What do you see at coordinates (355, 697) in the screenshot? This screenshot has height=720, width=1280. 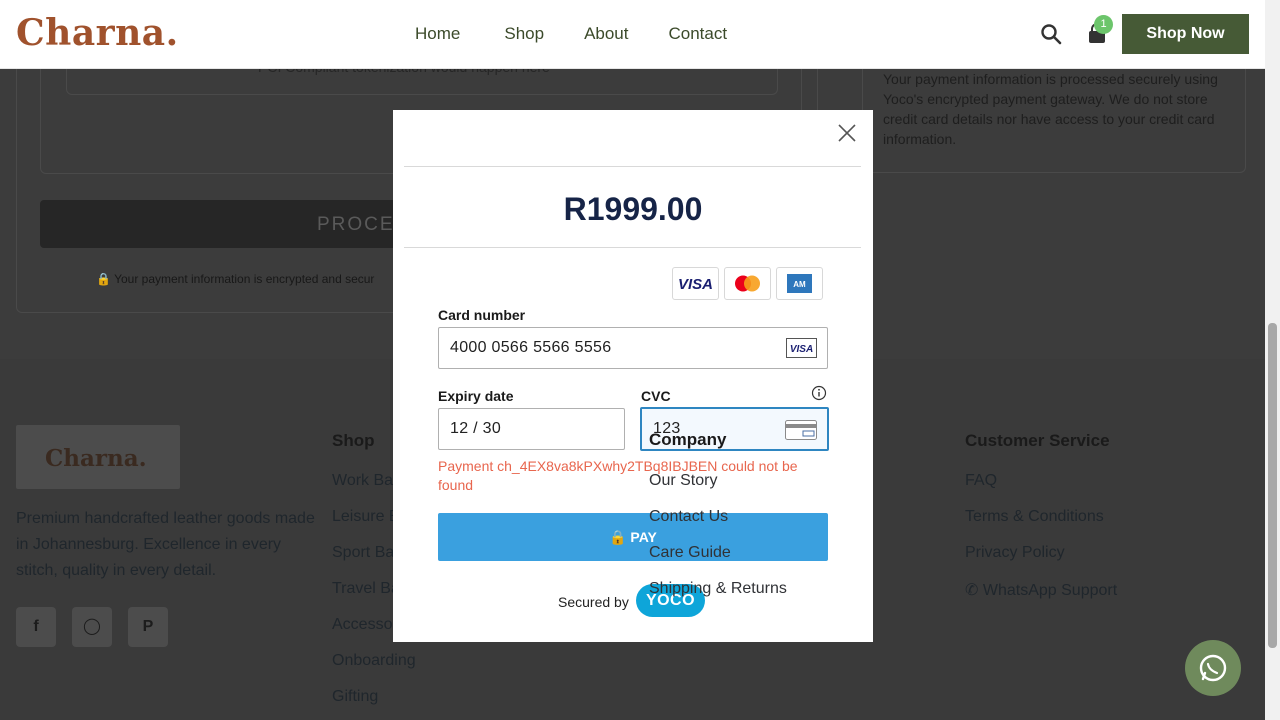 I see `footer-link-gifting: Gifting` at bounding box center [355, 697].